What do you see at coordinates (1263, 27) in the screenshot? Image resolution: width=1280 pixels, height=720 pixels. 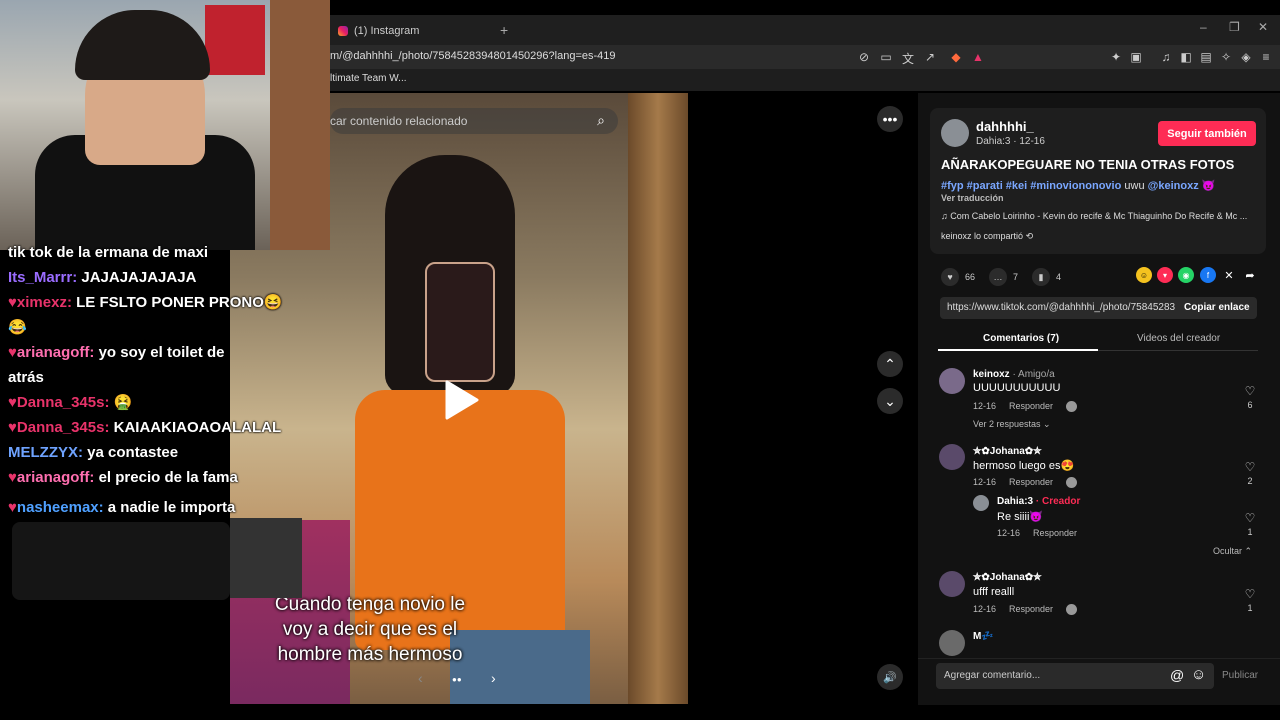 I see `close-button: ✕` at bounding box center [1263, 27].